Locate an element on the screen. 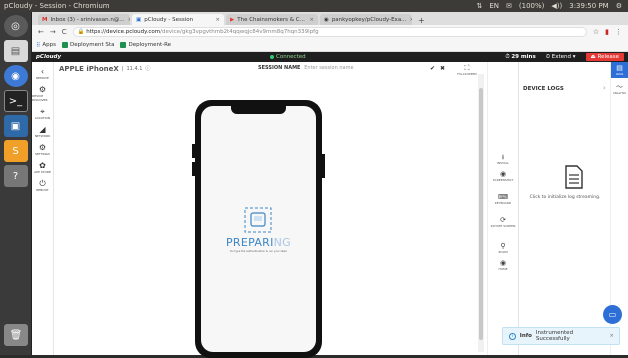 This screenshot has width=628, height=358. confirm-icon: ✔ is located at coordinates (432, 68).